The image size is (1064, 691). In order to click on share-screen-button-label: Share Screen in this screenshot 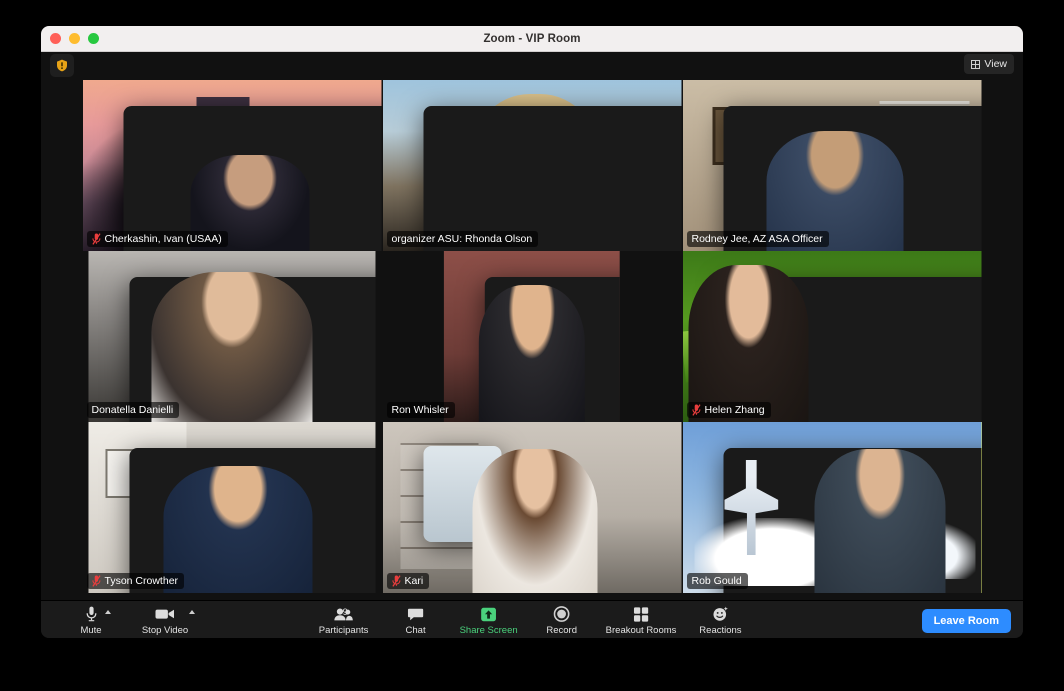, I will do `click(488, 630)`.